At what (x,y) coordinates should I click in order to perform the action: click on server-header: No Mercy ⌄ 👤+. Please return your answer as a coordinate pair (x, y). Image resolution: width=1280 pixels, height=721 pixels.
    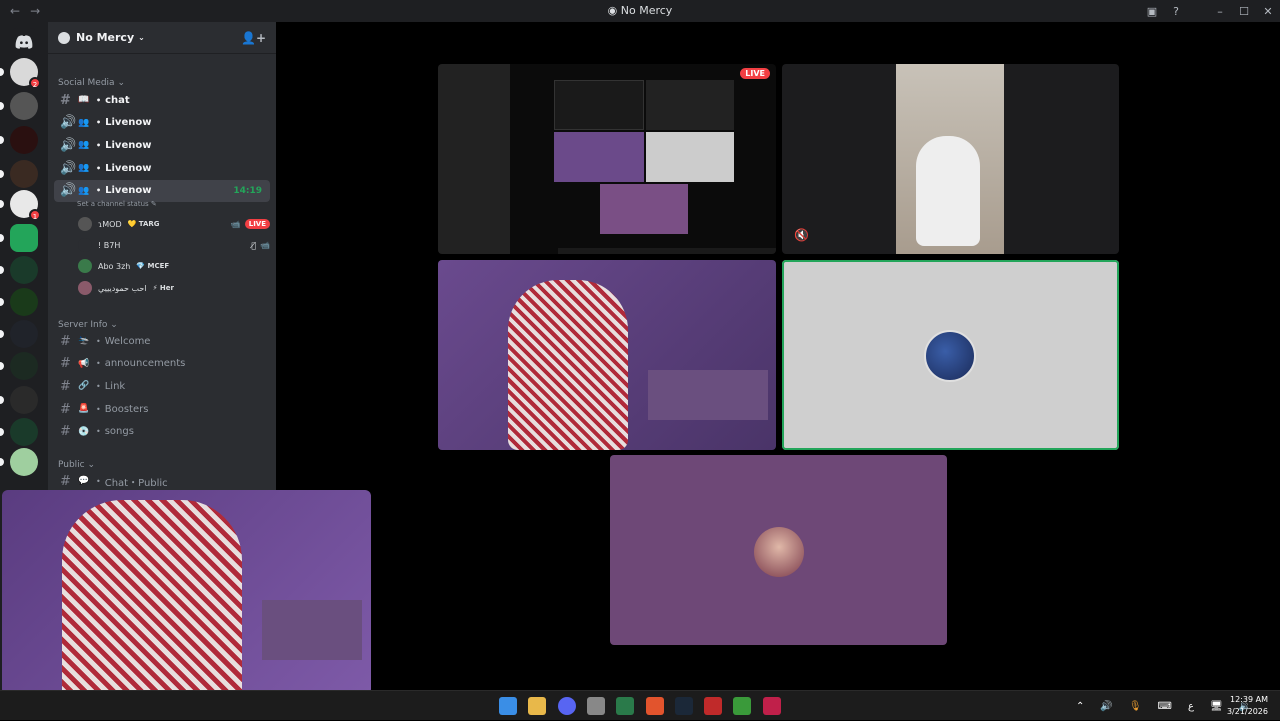
    Looking at the image, I should click on (162, 38).